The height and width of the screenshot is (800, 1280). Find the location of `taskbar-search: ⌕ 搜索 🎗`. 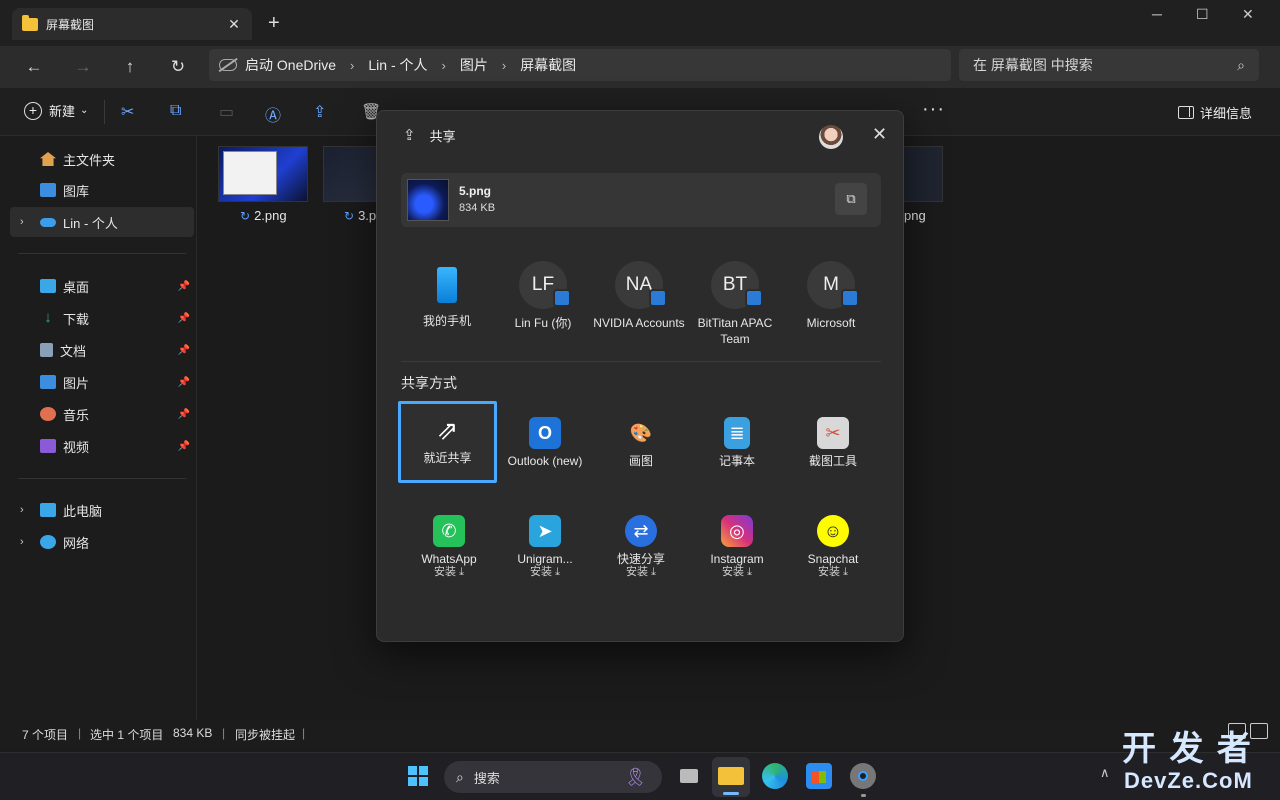

taskbar-search: ⌕ 搜索 🎗 is located at coordinates (553, 777).